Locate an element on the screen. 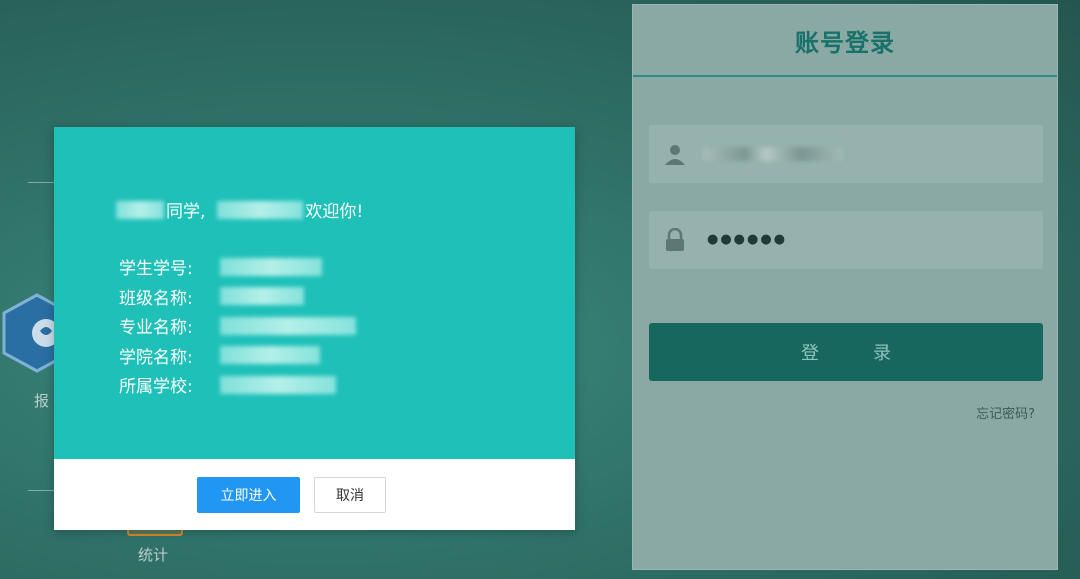 The width and height of the screenshot is (1080, 579). student-info-list: 学生学号: 班级名称: 专业名称: 学院名称: 所属学校: is located at coordinates (237, 326).